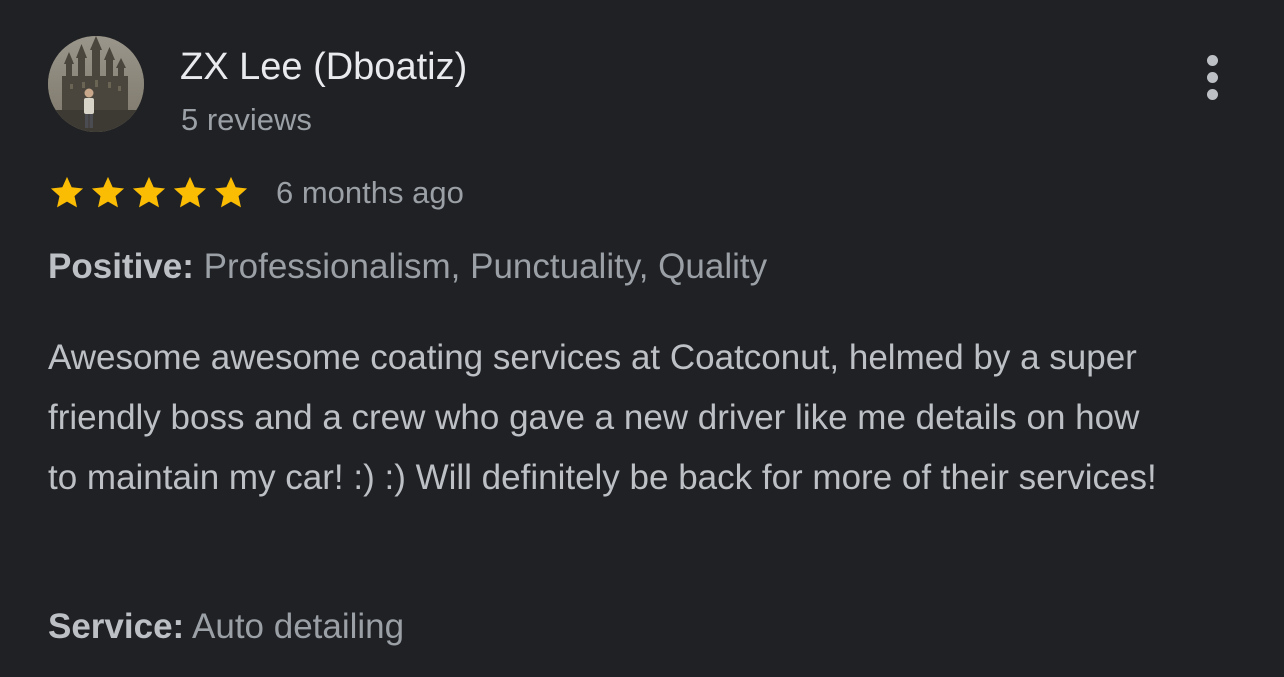 The width and height of the screenshot is (1284, 677). I want to click on author-review-count: 5 reviews, so click(246, 120).